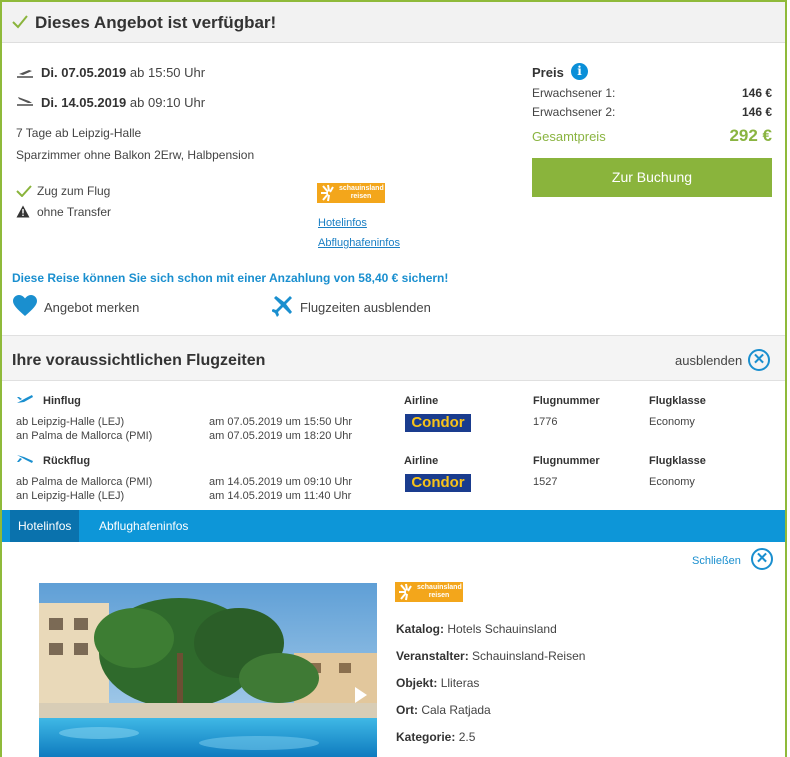 This screenshot has height=757, width=790. What do you see at coordinates (62, 401) in the screenshot?
I see `leg-label: Hinflug` at bounding box center [62, 401].